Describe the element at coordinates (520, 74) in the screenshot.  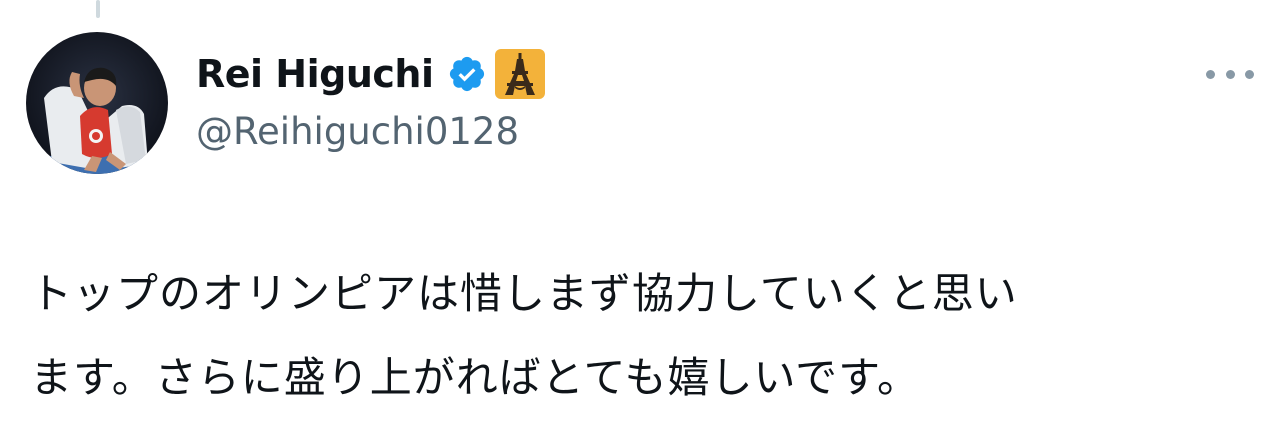
I see `eiffel-tower-icon` at that location.